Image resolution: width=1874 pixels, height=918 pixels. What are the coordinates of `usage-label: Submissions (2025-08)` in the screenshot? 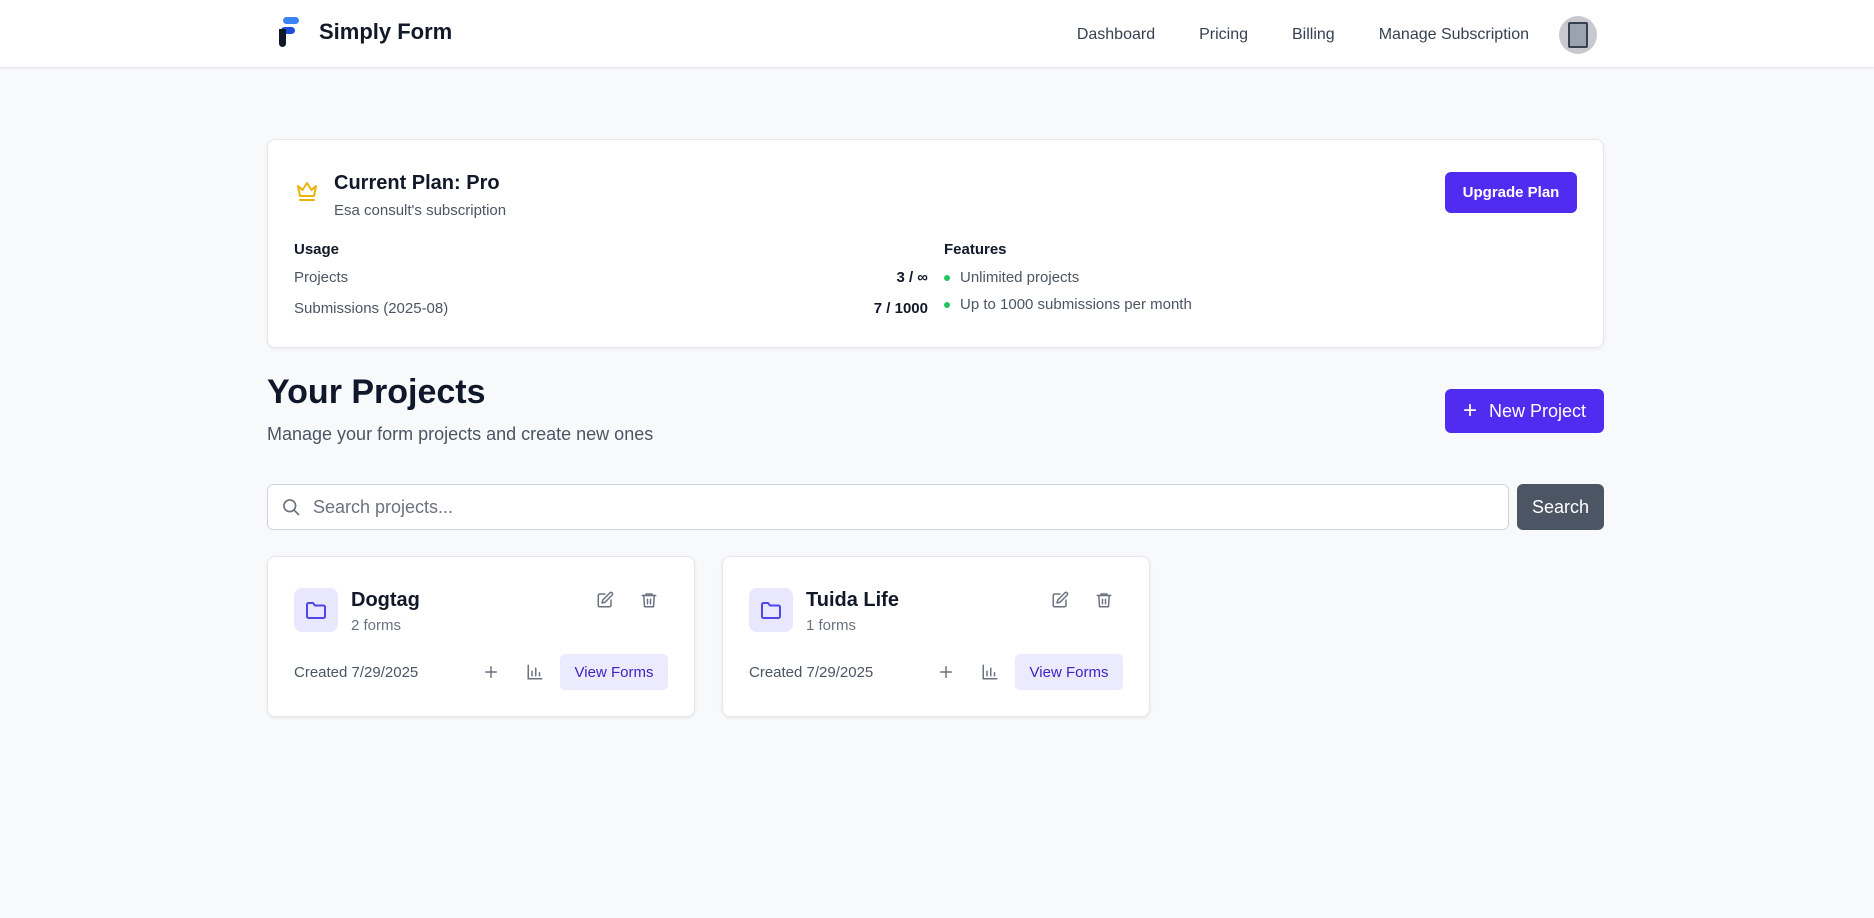 It's located at (371, 308).